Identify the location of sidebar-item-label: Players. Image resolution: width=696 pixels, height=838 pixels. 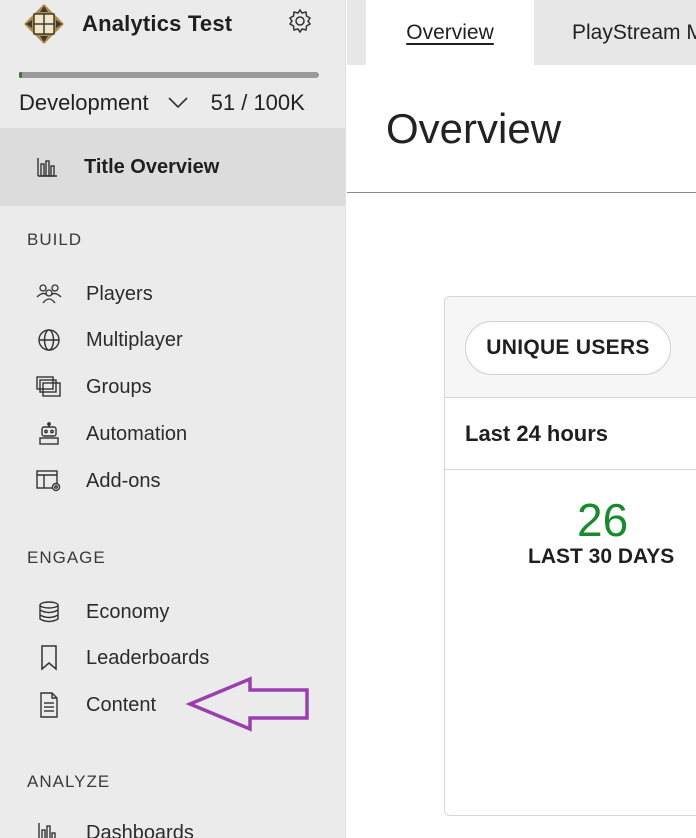
(119, 293).